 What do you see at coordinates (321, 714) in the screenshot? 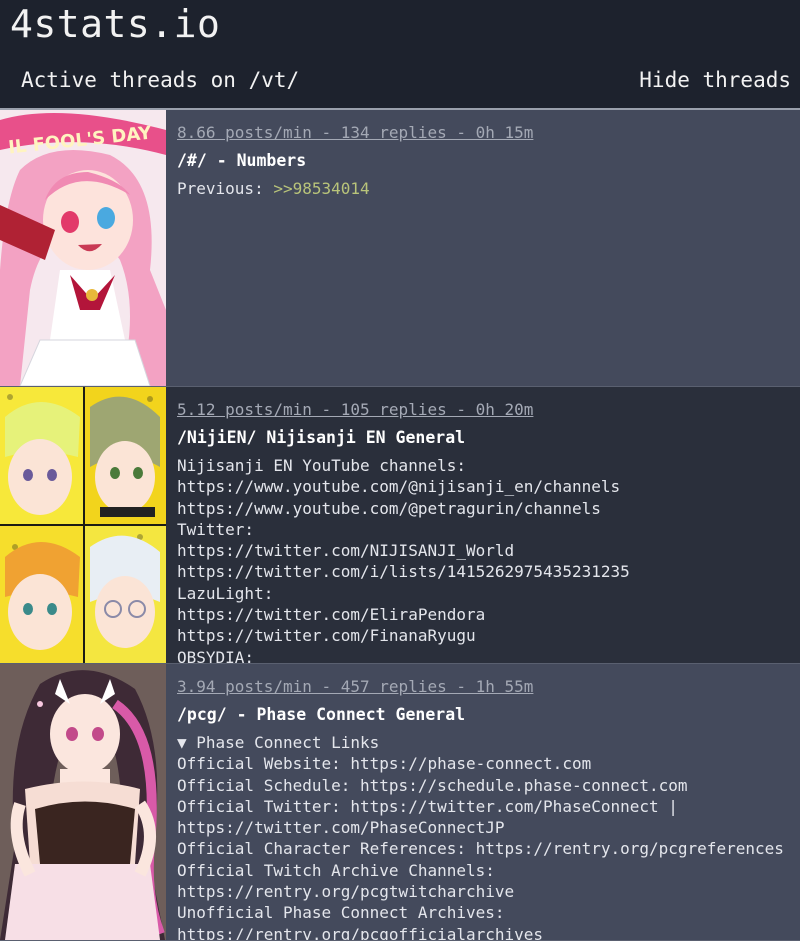
I see `thread-title: /pcg/ - Phase Connect General` at bounding box center [321, 714].